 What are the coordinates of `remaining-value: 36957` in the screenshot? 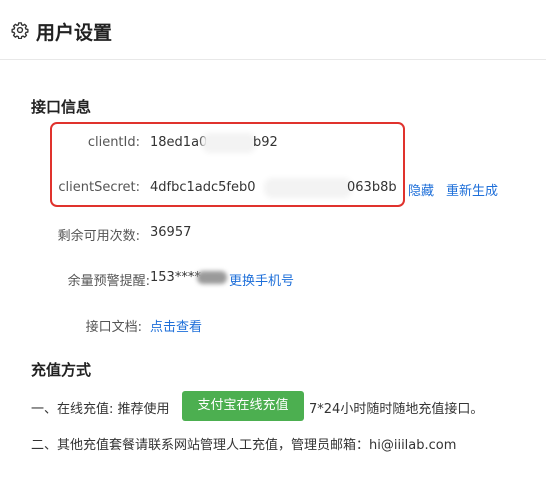 It's located at (171, 232).